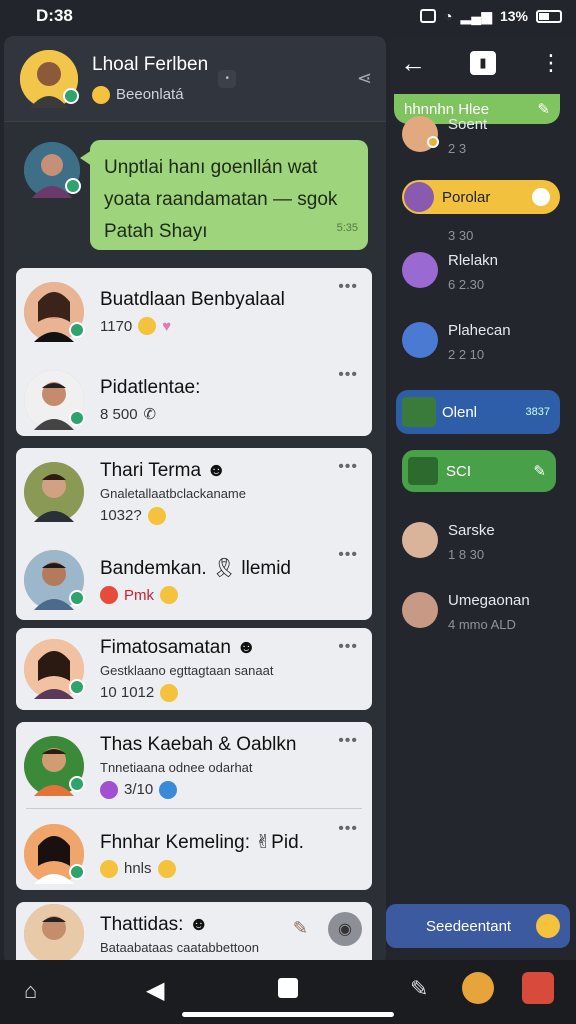  I want to click on highlight-pill: Porolar, so click(481, 197).